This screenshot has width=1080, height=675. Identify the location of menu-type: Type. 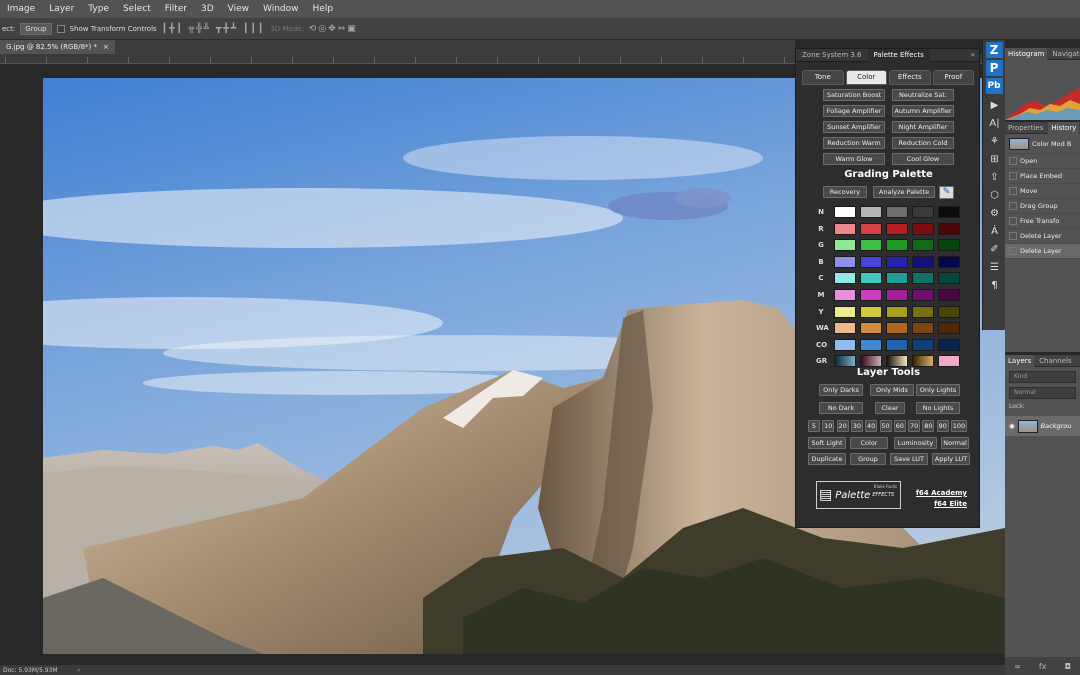
(98, 9).